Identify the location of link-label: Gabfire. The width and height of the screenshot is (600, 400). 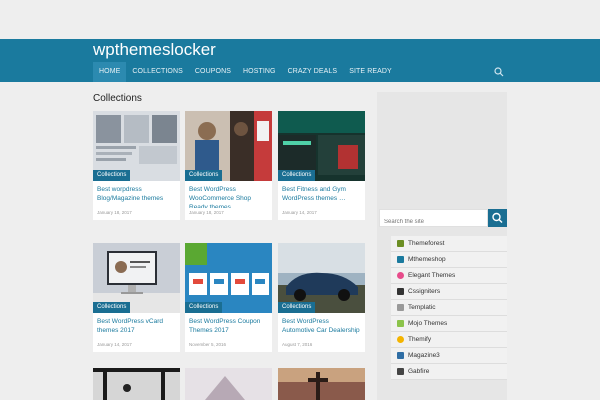
(418, 372).